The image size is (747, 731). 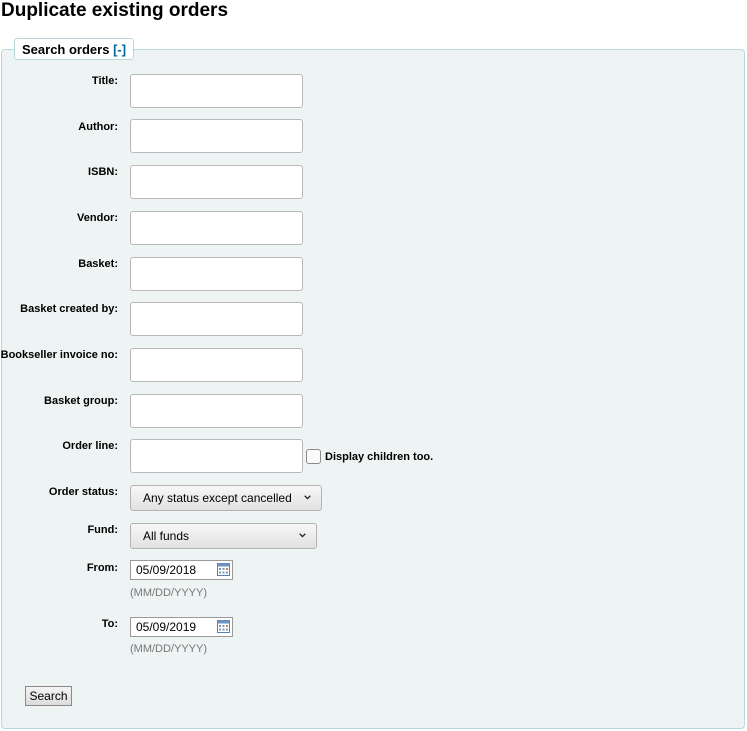 I want to click on from-date-input: 05/09/2018, so click(x=181, y=570).